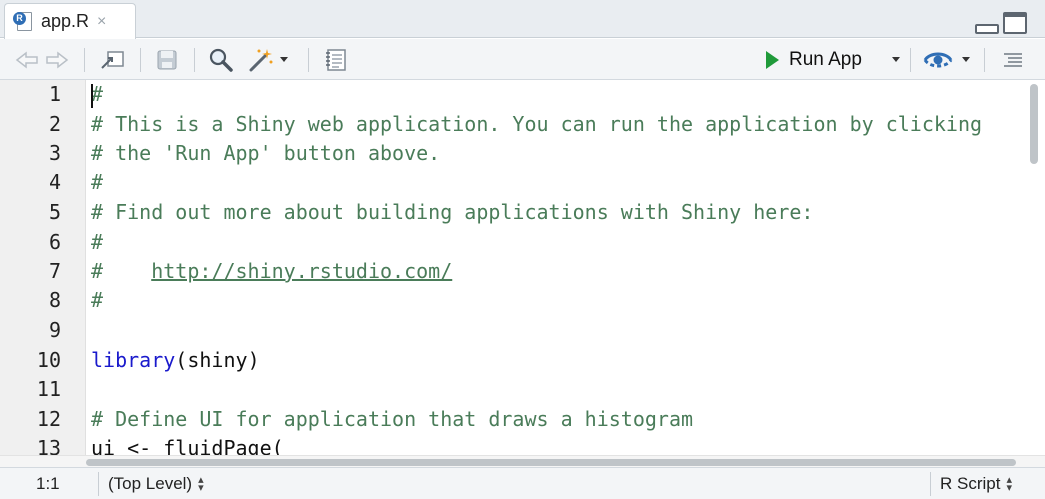 The height and width of the screenshot is (499, 1045). What do you see at coordinates (54, 153) in the screenshot?
I see `line-number: 3` at bounding box center [54, 153].